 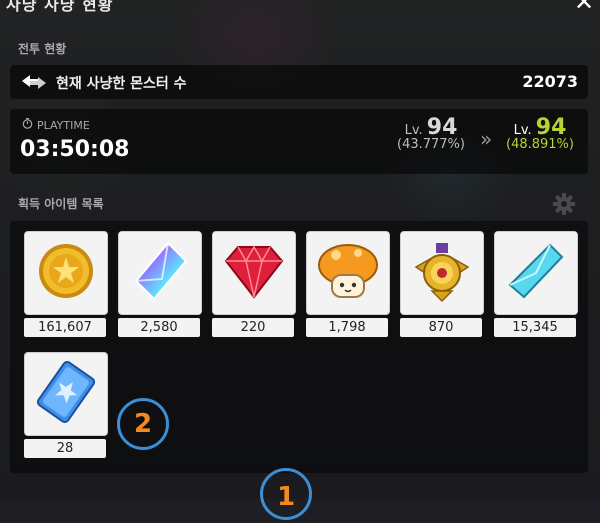 I want to click on marker-badge-1: 1, so click(x=286, y=494).